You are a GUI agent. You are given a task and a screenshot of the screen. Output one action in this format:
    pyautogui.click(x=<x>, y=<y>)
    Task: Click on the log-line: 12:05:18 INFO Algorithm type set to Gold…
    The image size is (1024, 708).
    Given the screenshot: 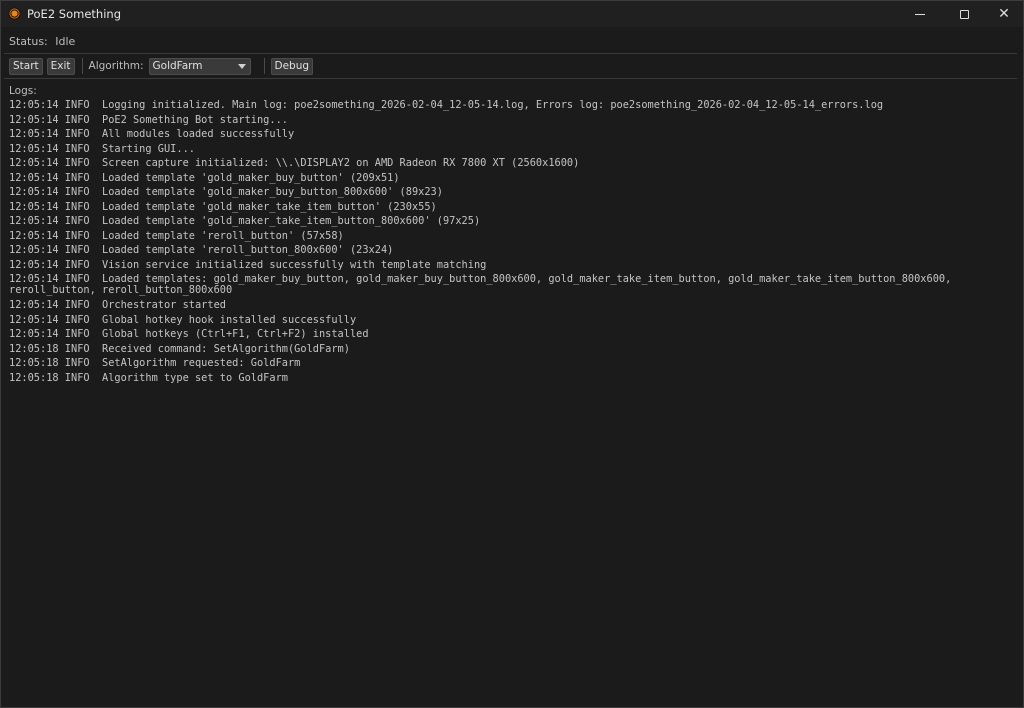 What is the action you would take?
    pyautogui.click(x=148, y=377)
    